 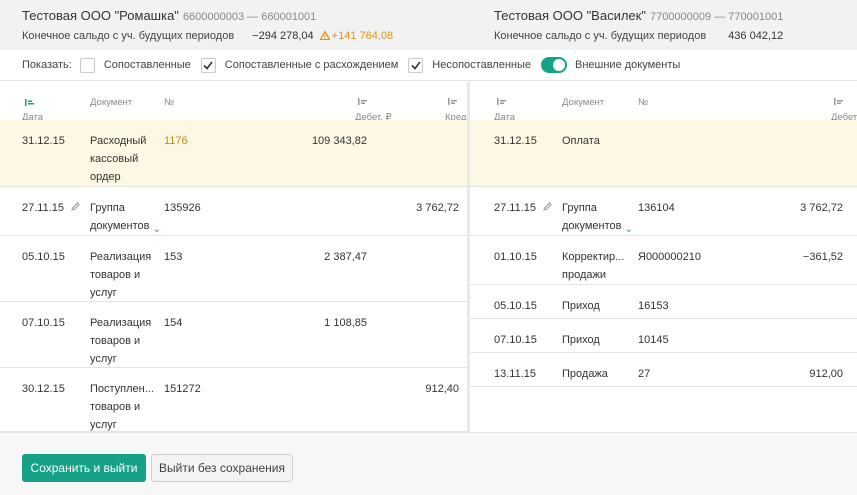 What do you see at coordinates (456, 110) in the screenshot?
I see `left-col-credit: Кредит, ₽` at bounding box center [456, 110].